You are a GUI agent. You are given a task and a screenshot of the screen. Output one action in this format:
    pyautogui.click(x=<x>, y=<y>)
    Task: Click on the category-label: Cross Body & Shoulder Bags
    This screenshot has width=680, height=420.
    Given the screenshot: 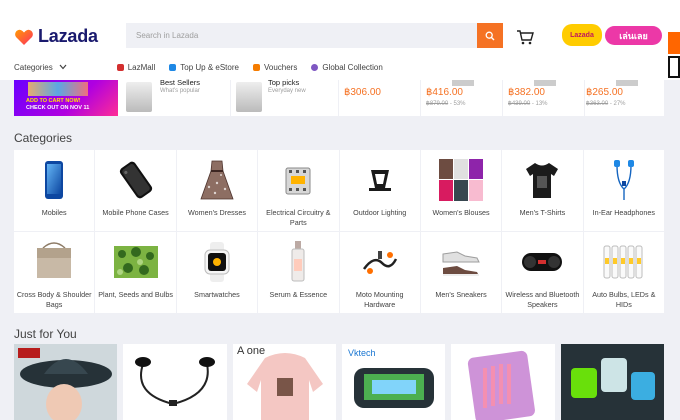 What is the action you would take?
    pyautogui.click(x=54, y=299)
    